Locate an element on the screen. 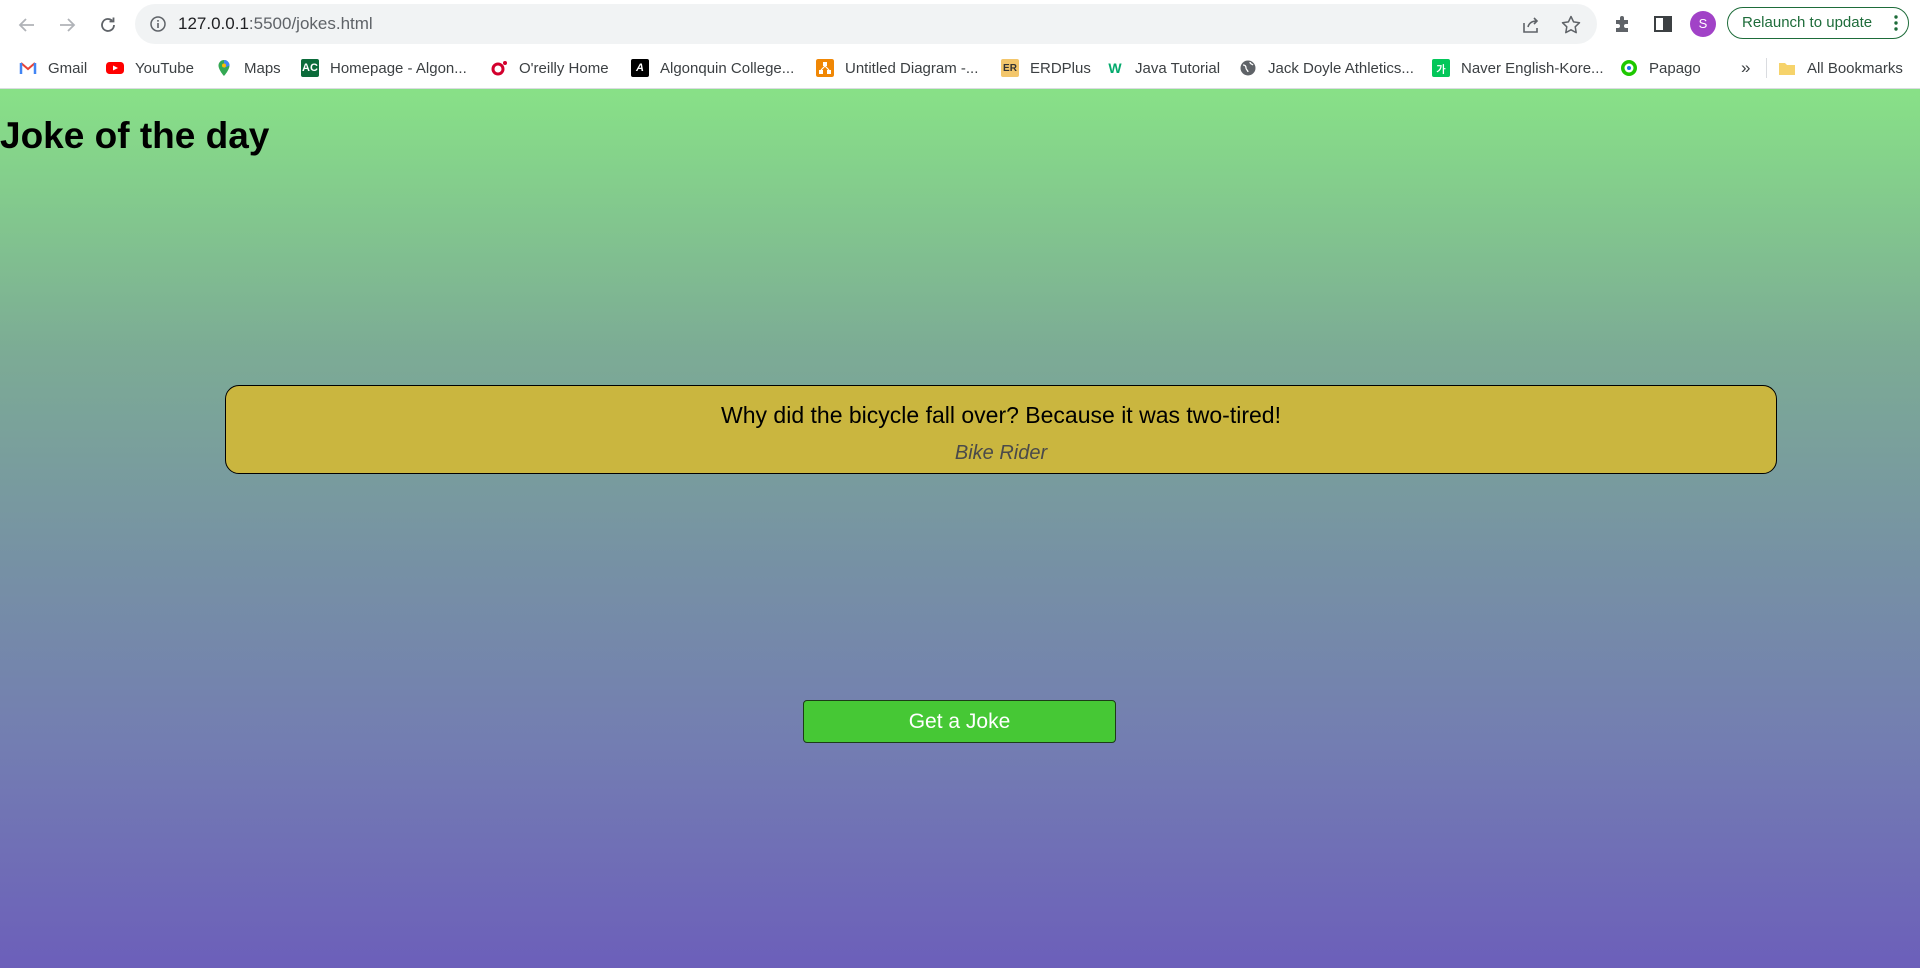 The image size is (1920, 968). ac-logo-icon: AC is located at coordinates (310, 68).